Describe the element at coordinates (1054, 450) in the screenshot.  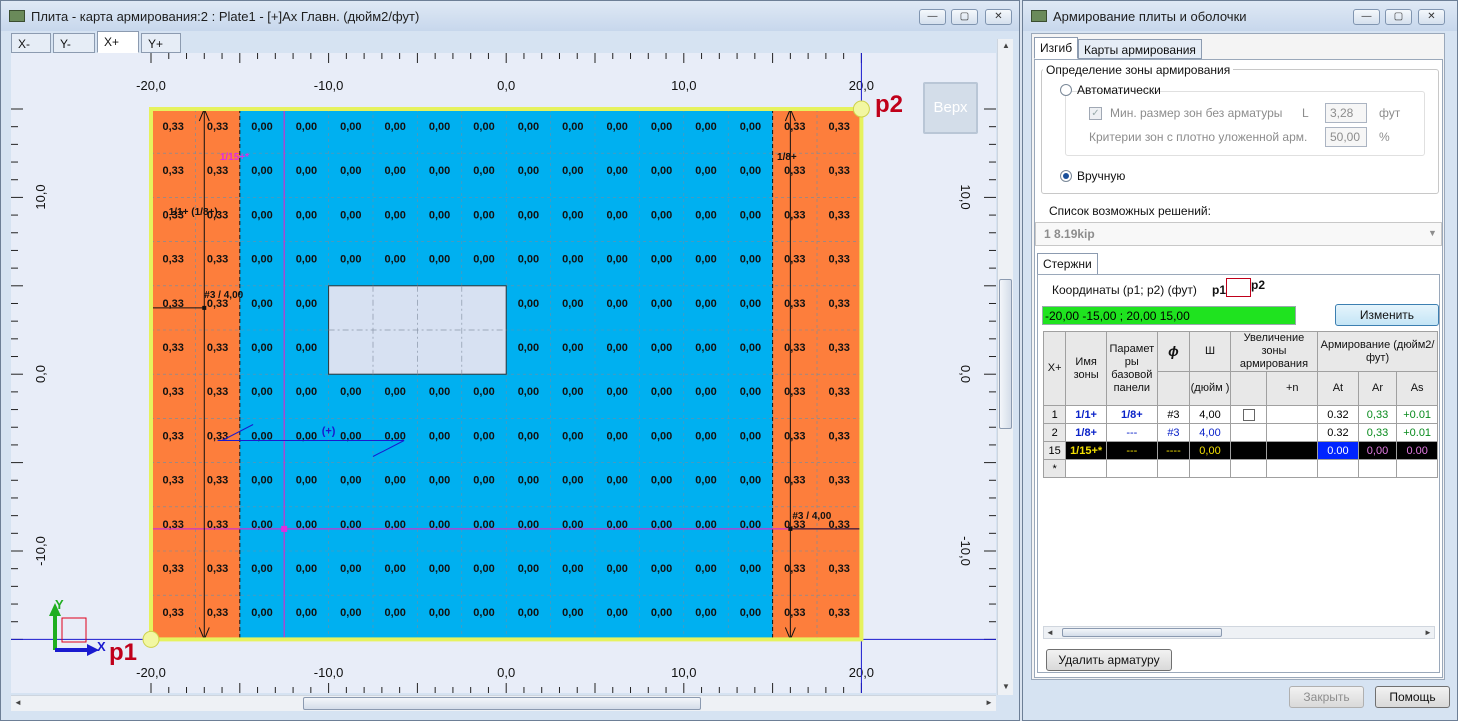
I see `row-number: 15` at that location.